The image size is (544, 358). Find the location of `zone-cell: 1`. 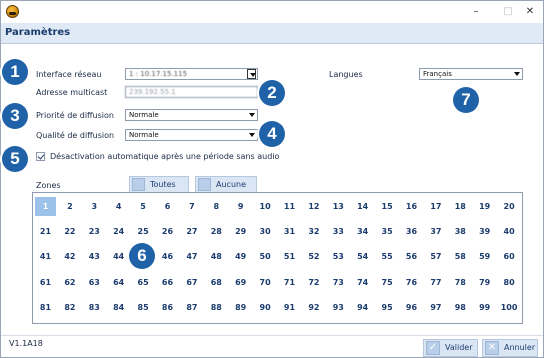

zone-cell: 1 is located at coordinates (45, 206).